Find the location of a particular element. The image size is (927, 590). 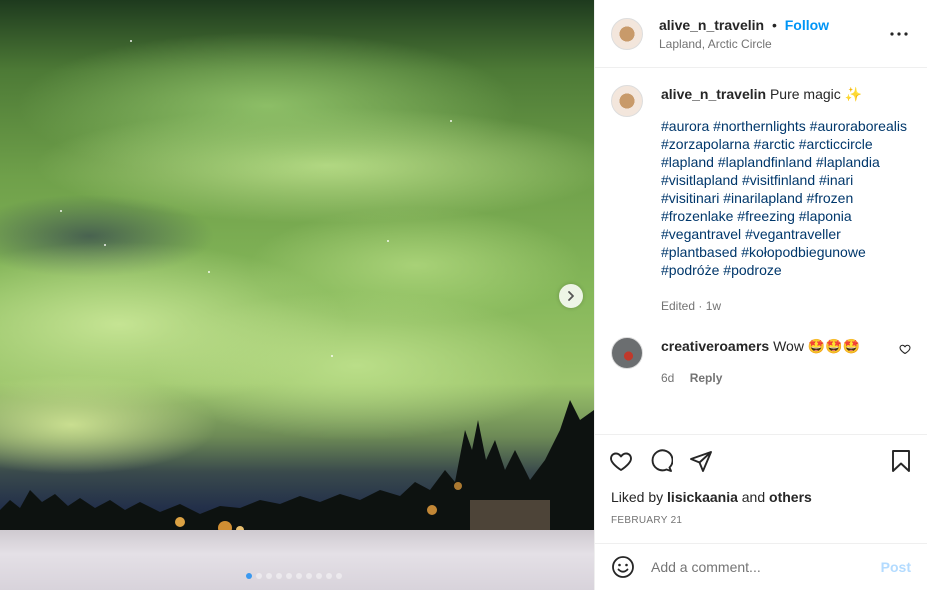

hashtag-link: #aurora is located at coordinates (685, 126).